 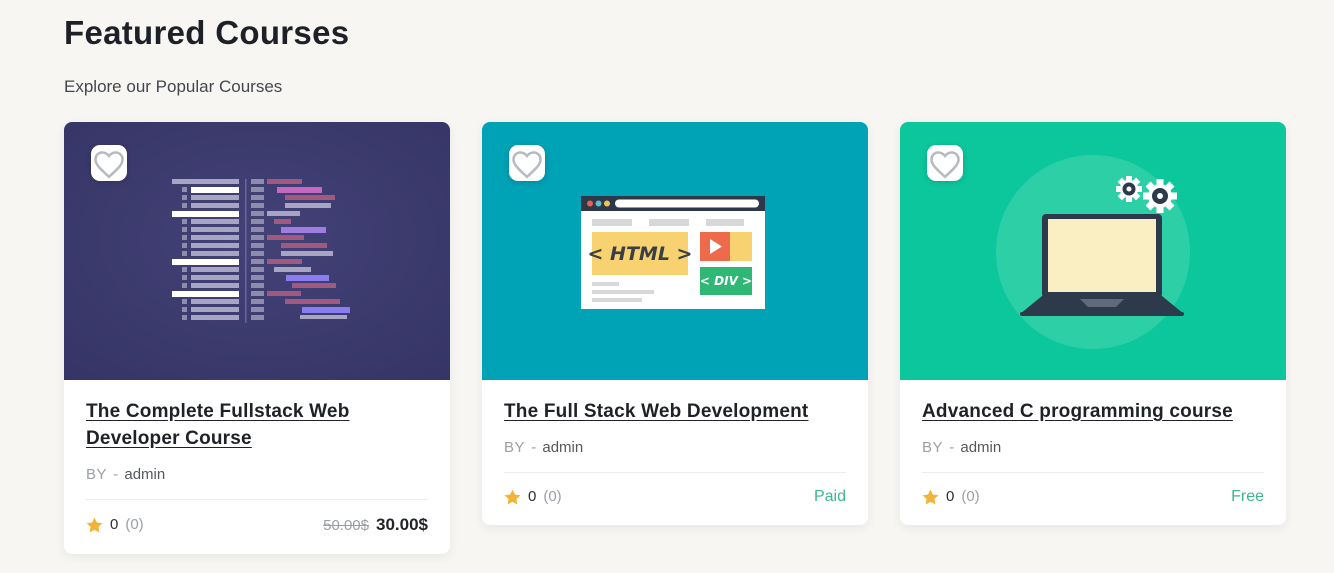 I want to click on price-current: 30.00$, so click(x=402, y=524).